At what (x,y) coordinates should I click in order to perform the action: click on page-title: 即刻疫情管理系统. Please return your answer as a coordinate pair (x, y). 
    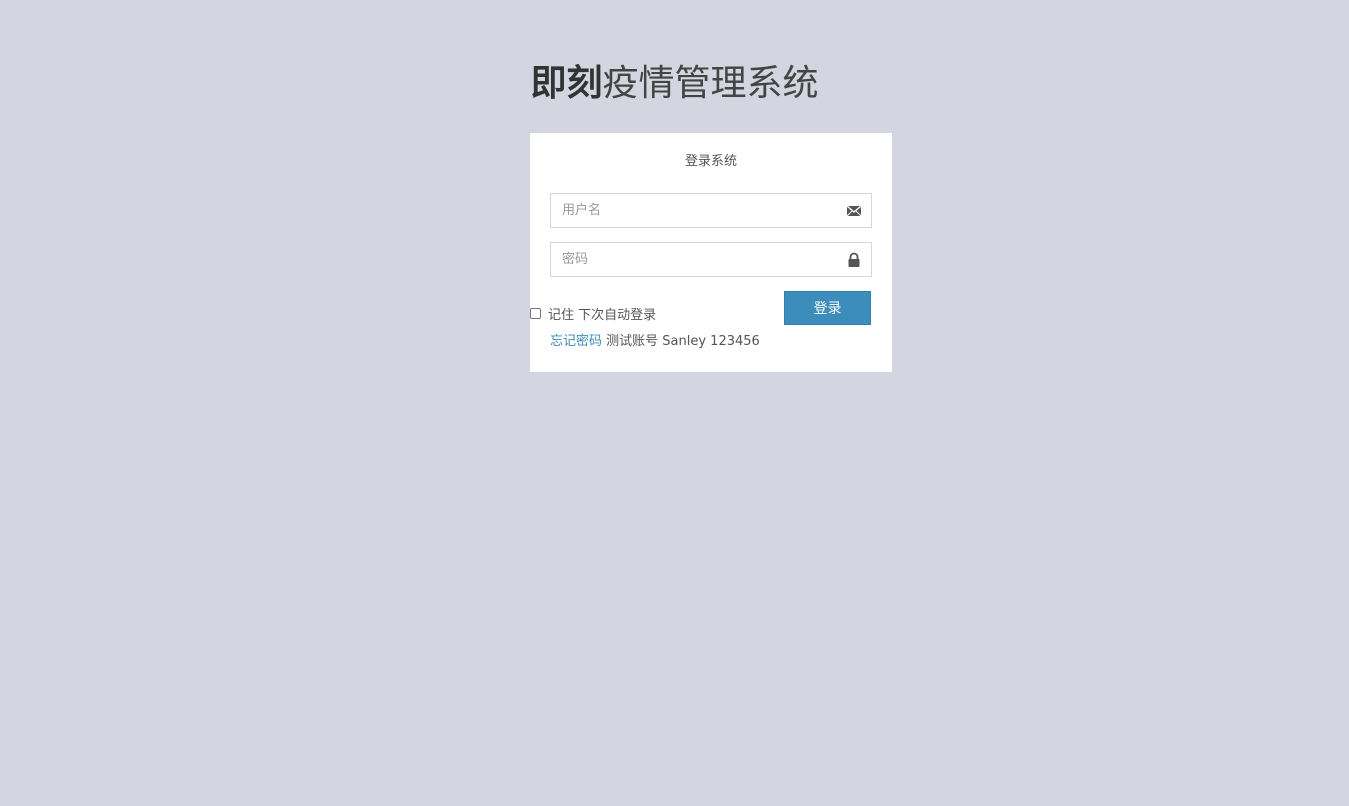
    Looking at the image, I should click on (674, 84).